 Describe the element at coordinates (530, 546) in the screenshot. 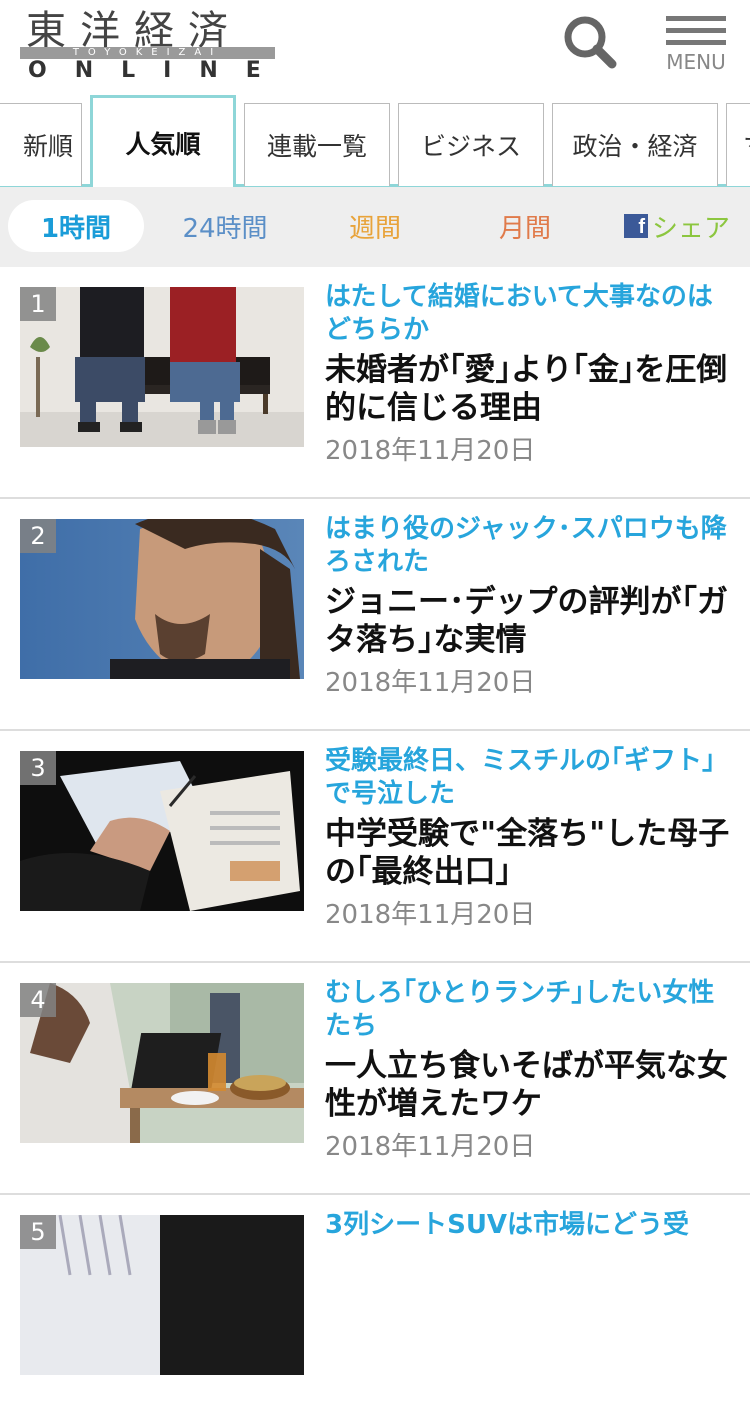

I see `article-subtitle: はまり役のジャック･スパロウも降ろされた` at that location.